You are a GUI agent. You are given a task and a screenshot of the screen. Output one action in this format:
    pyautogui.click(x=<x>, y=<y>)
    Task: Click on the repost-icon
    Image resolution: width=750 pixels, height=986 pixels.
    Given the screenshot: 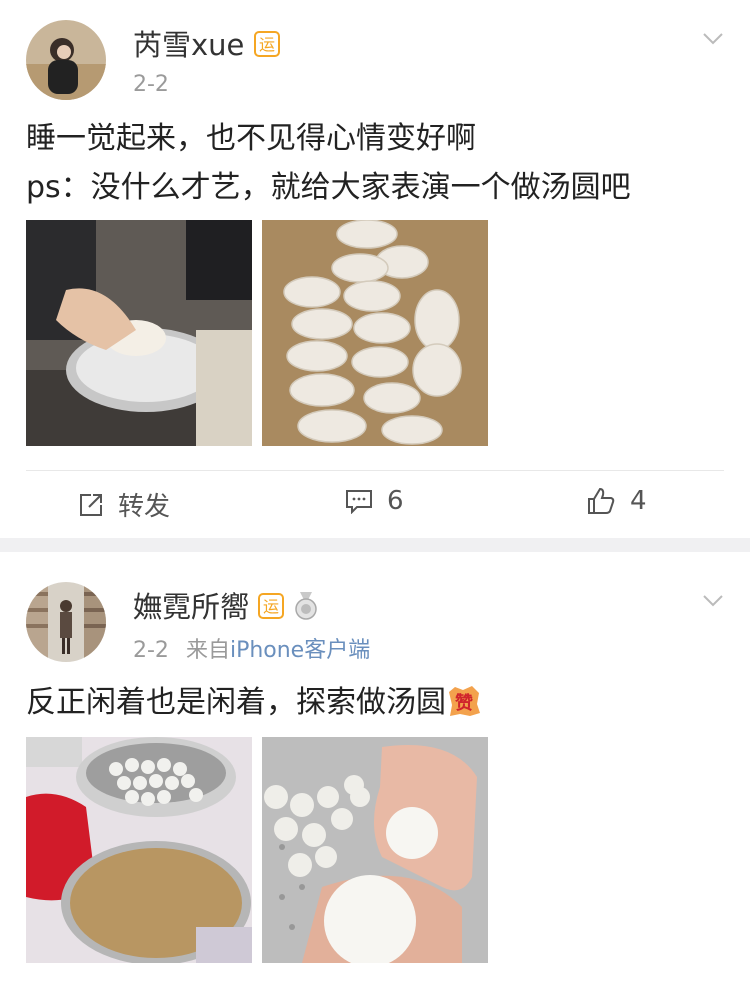 What is the action you would take?
    pyautogui.click(x=91, y=504)
    